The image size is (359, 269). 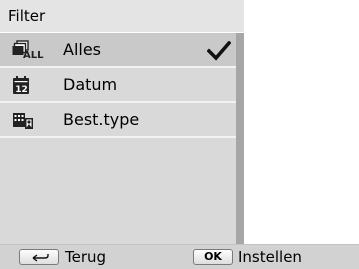 I want to click on all-filter-icon: ALL, so click(x=29, y=50).